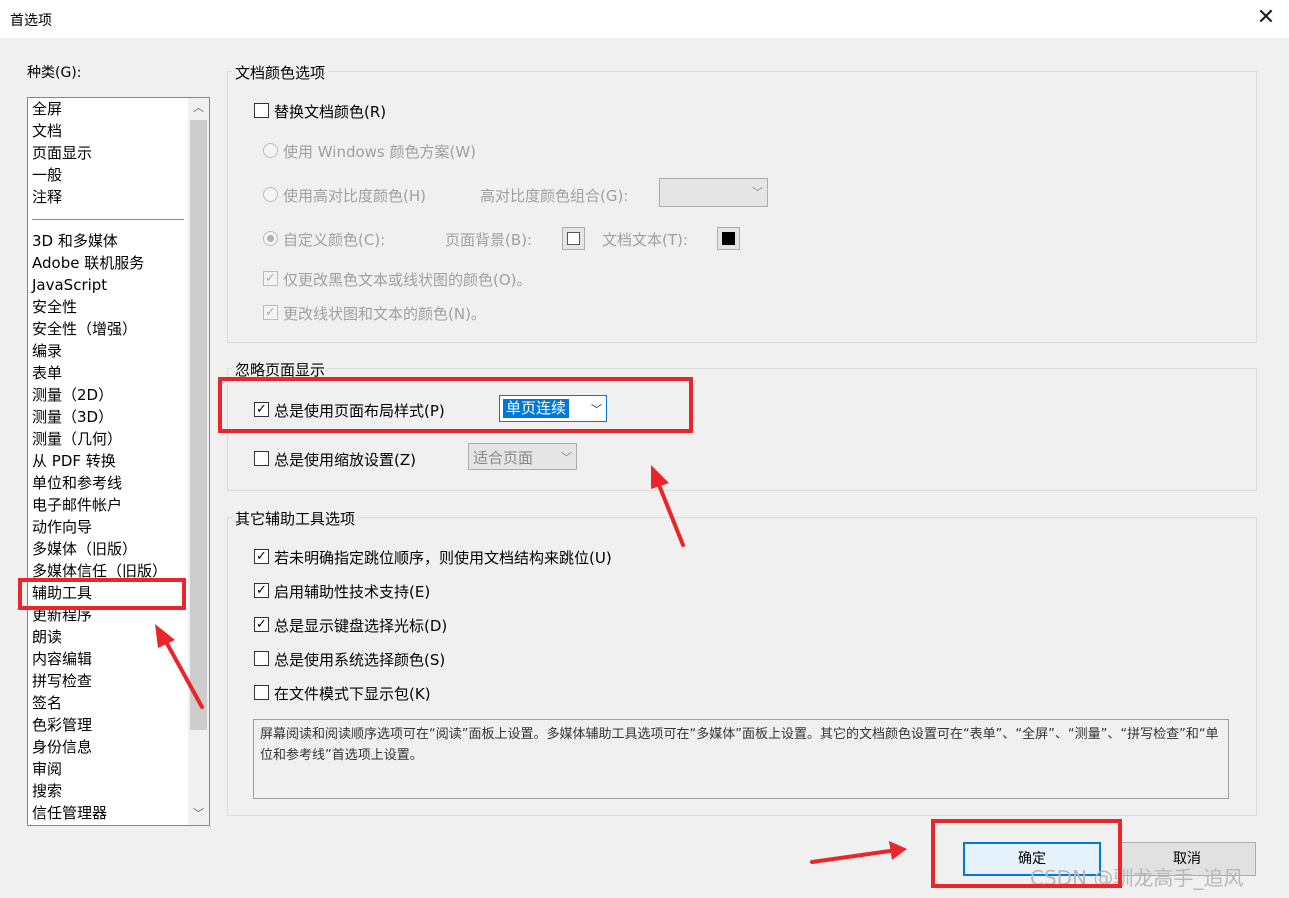  What do you see at coordinates (54, 73) in the screenshot?
I see `category-label: 种类(G):` at bounding box center [54, 73].